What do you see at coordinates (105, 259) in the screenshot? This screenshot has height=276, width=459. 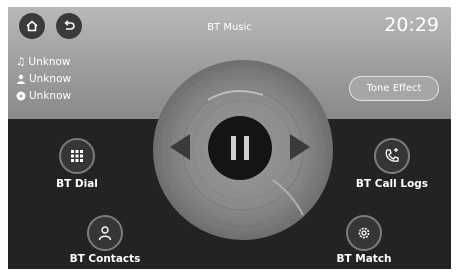 I see `bt-contacts-label: BT Contacts` at bounding box center [105, 259].